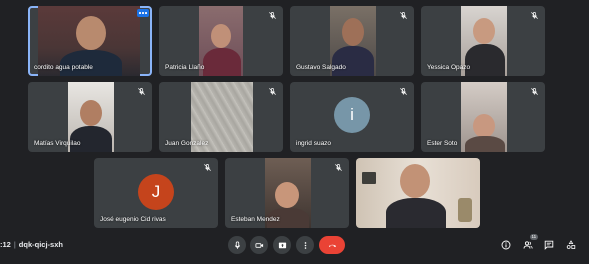 The image size is (589, 264). I want to click on avatar: i, so click(352, 115).